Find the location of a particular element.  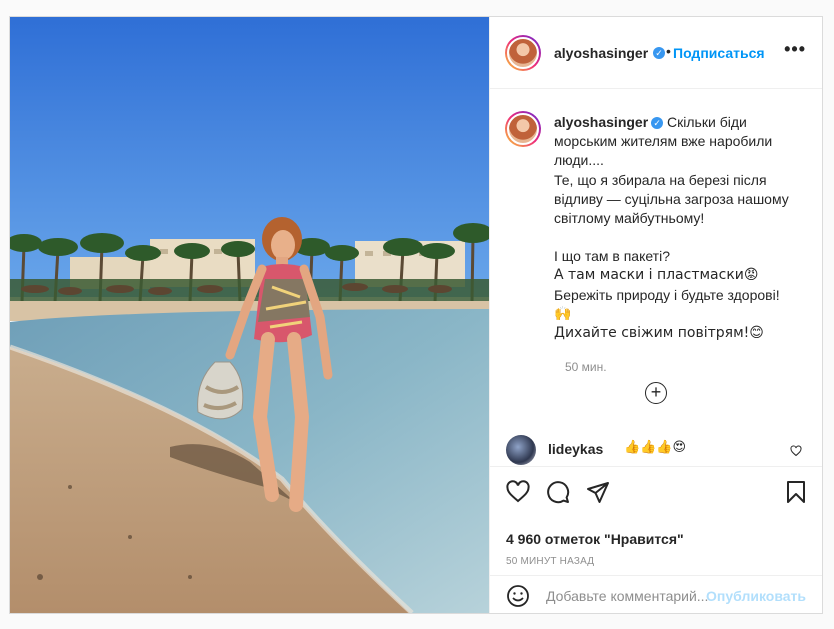

publish-button: Опубликовать is located at coordinates (756, 596).